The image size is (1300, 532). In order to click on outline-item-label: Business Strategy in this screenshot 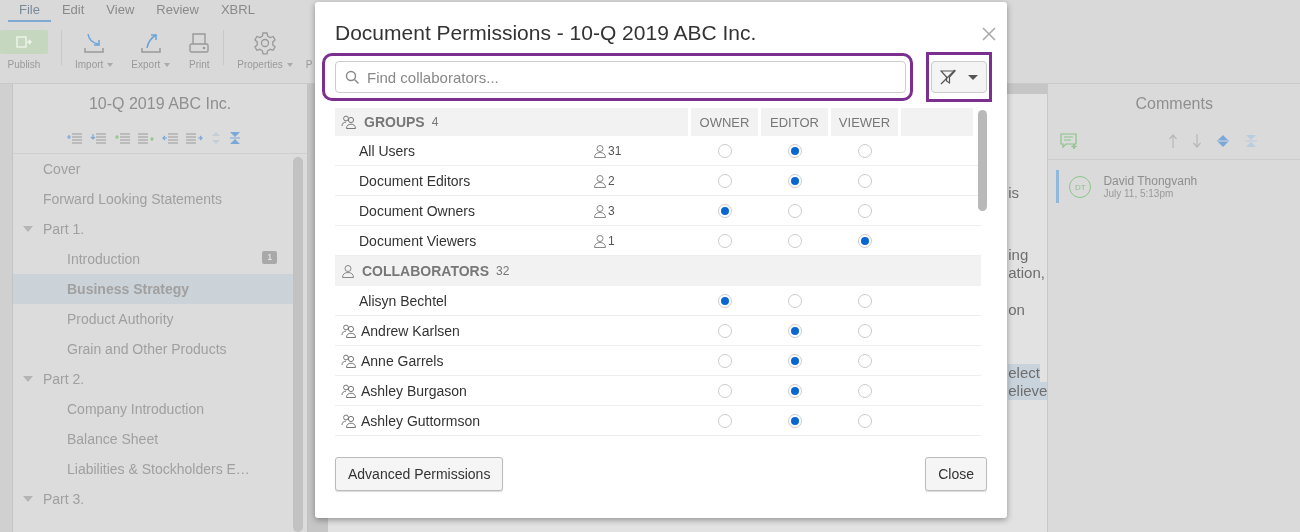, I will do `click(128, 289)`.